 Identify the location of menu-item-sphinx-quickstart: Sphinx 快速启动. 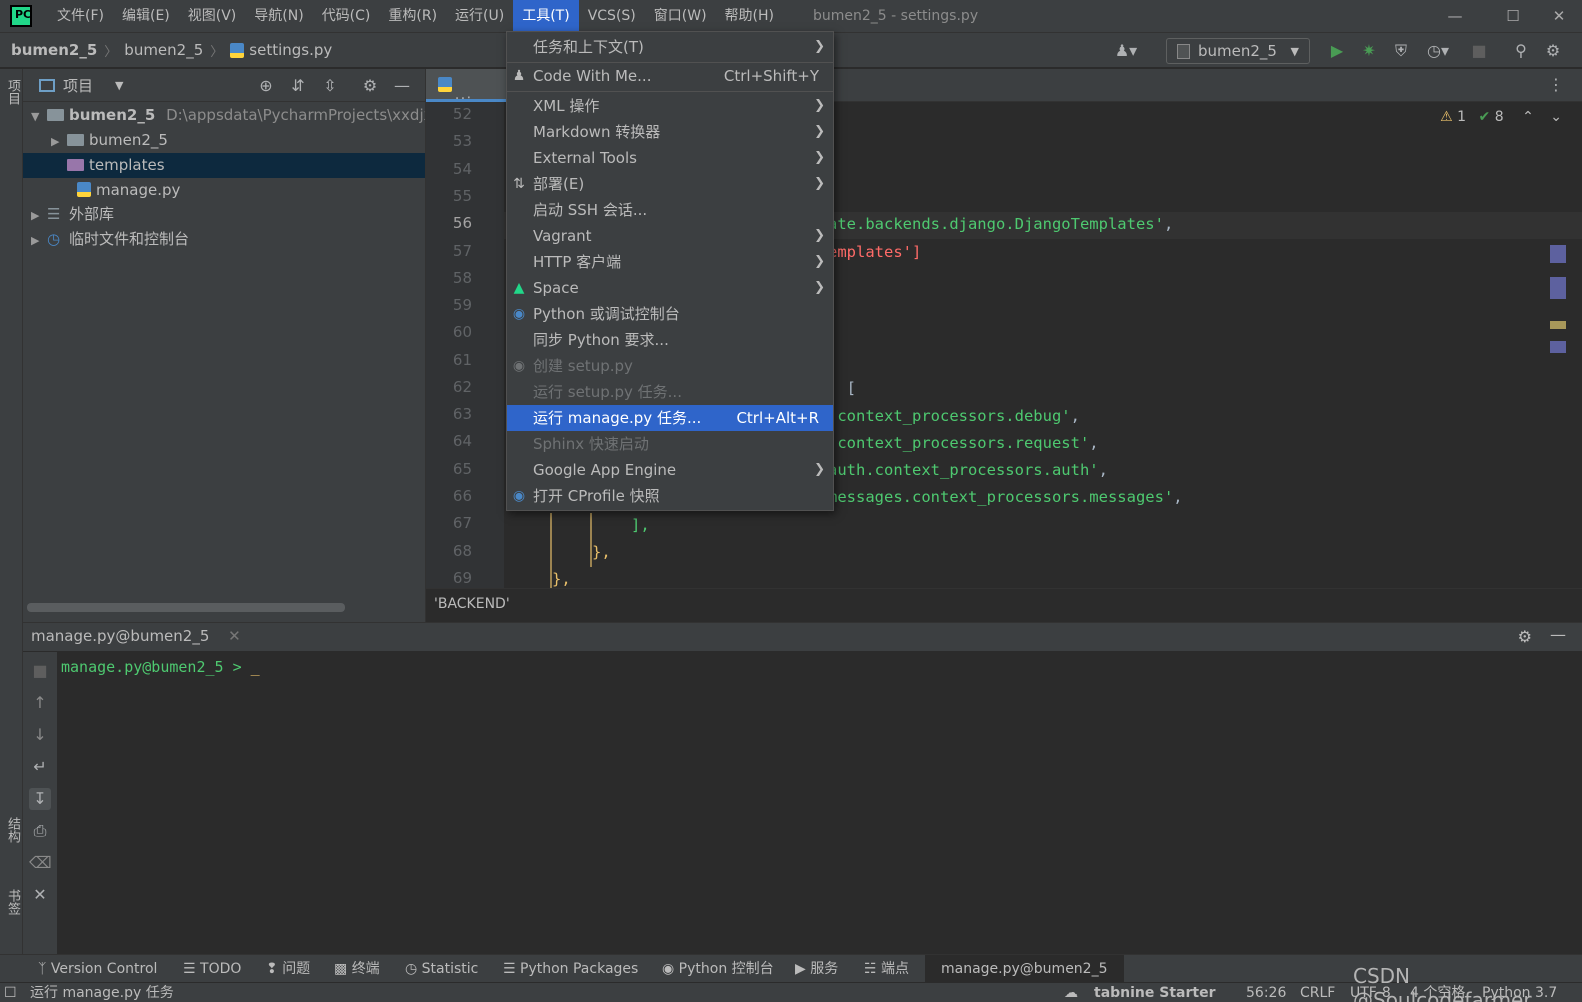
(670, 444).